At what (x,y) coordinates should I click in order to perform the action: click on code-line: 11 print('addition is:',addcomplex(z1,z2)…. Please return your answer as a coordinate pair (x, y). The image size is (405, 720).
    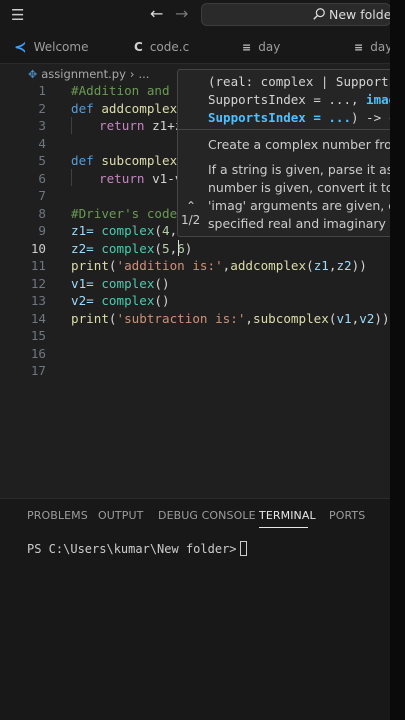
    Looking at the image, I should click on (198, 265).